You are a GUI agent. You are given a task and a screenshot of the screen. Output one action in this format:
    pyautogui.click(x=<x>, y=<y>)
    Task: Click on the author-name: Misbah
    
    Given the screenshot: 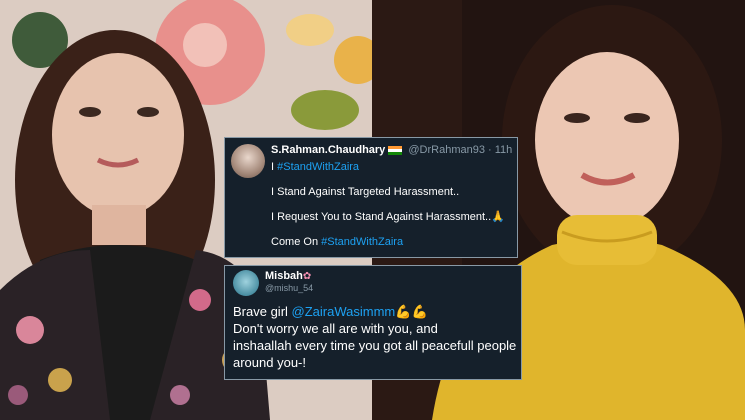 What is the action you would take?
    pyautogui.click(x=284, y=276)
    